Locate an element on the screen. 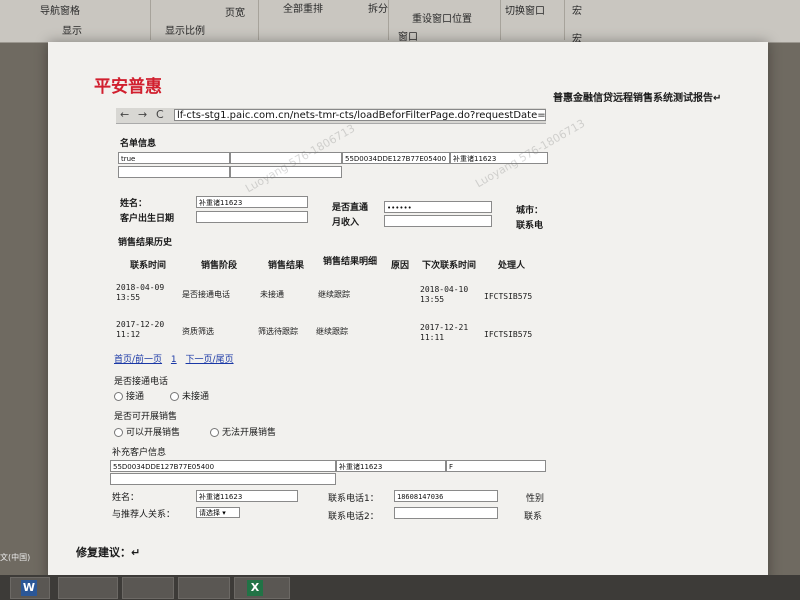 Image resolution: width=800 pixels, height=600 pixels. radio-can-sell: 可以开展销售 is located at coordinates (147, 431).